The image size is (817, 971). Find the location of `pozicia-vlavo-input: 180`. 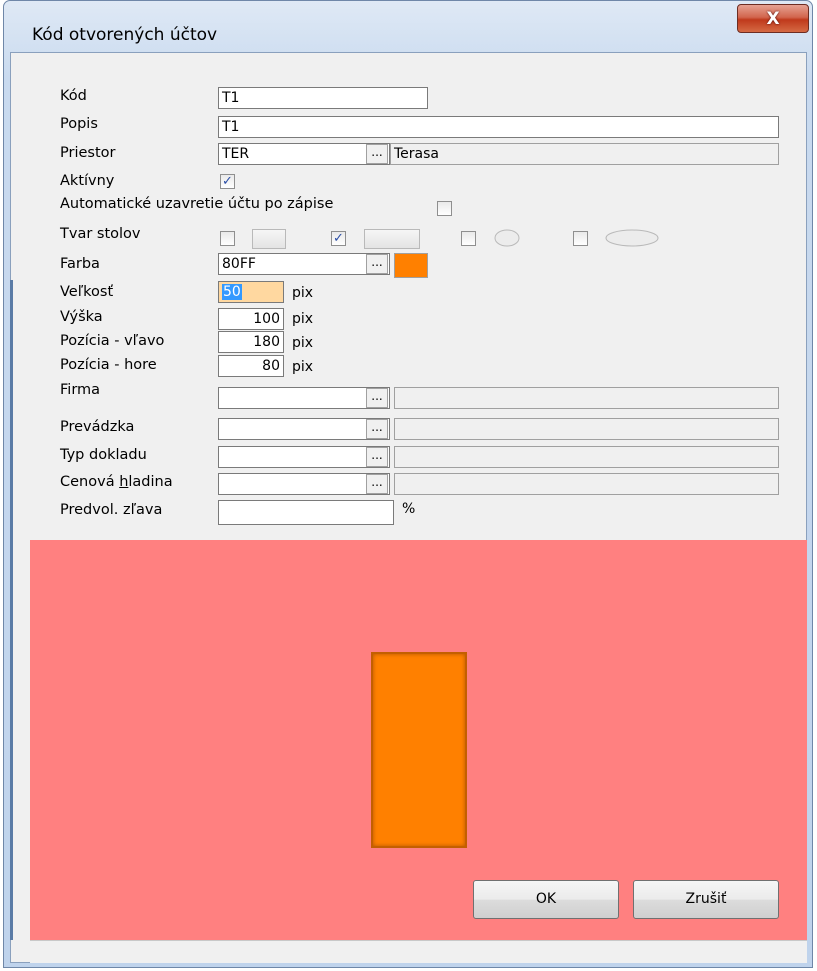

pozicia-vlavo-input: 180 is located at coordinates (251, 342).